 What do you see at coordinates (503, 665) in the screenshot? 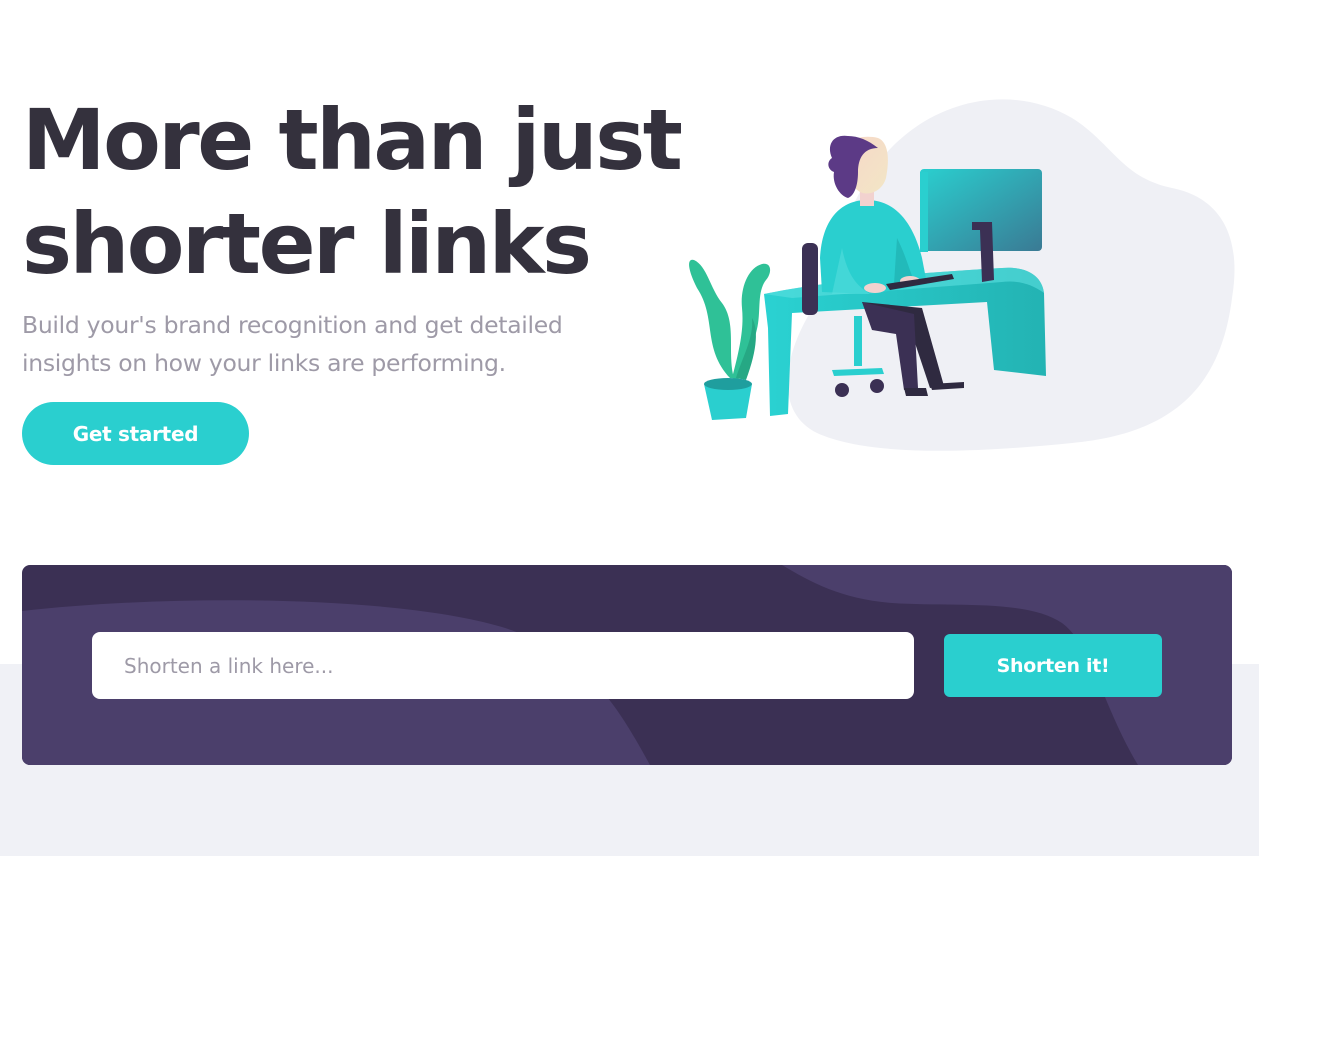
I see `shorten-link-input` at bounding box center [503, 665].